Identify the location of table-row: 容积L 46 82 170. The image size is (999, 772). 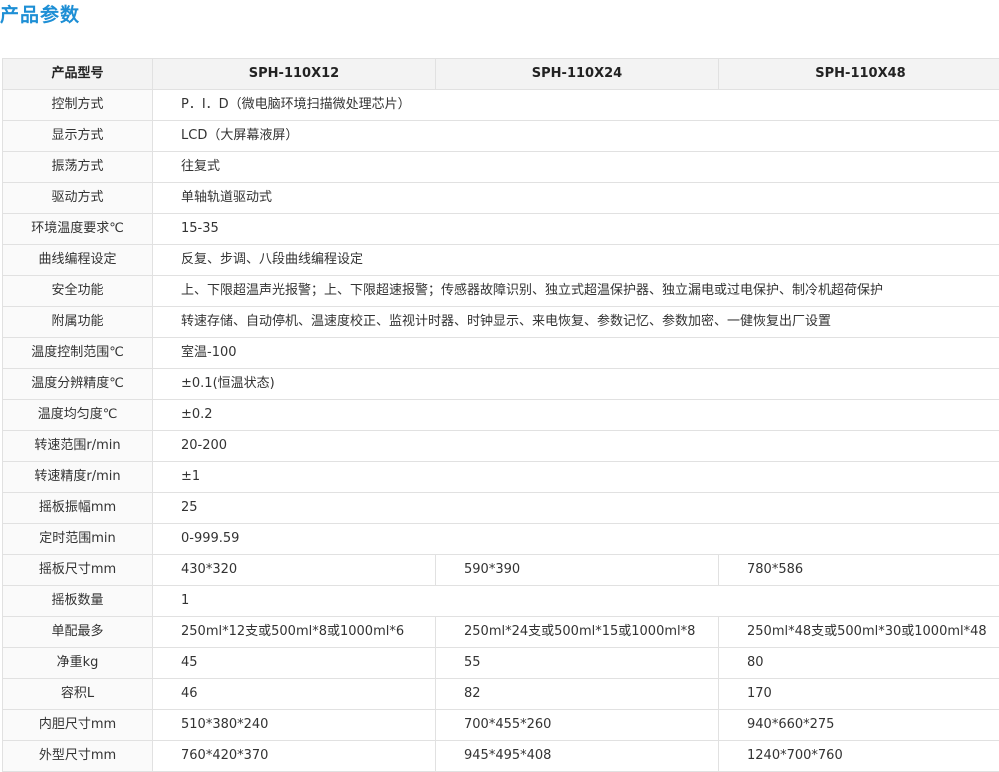
(501, 694).